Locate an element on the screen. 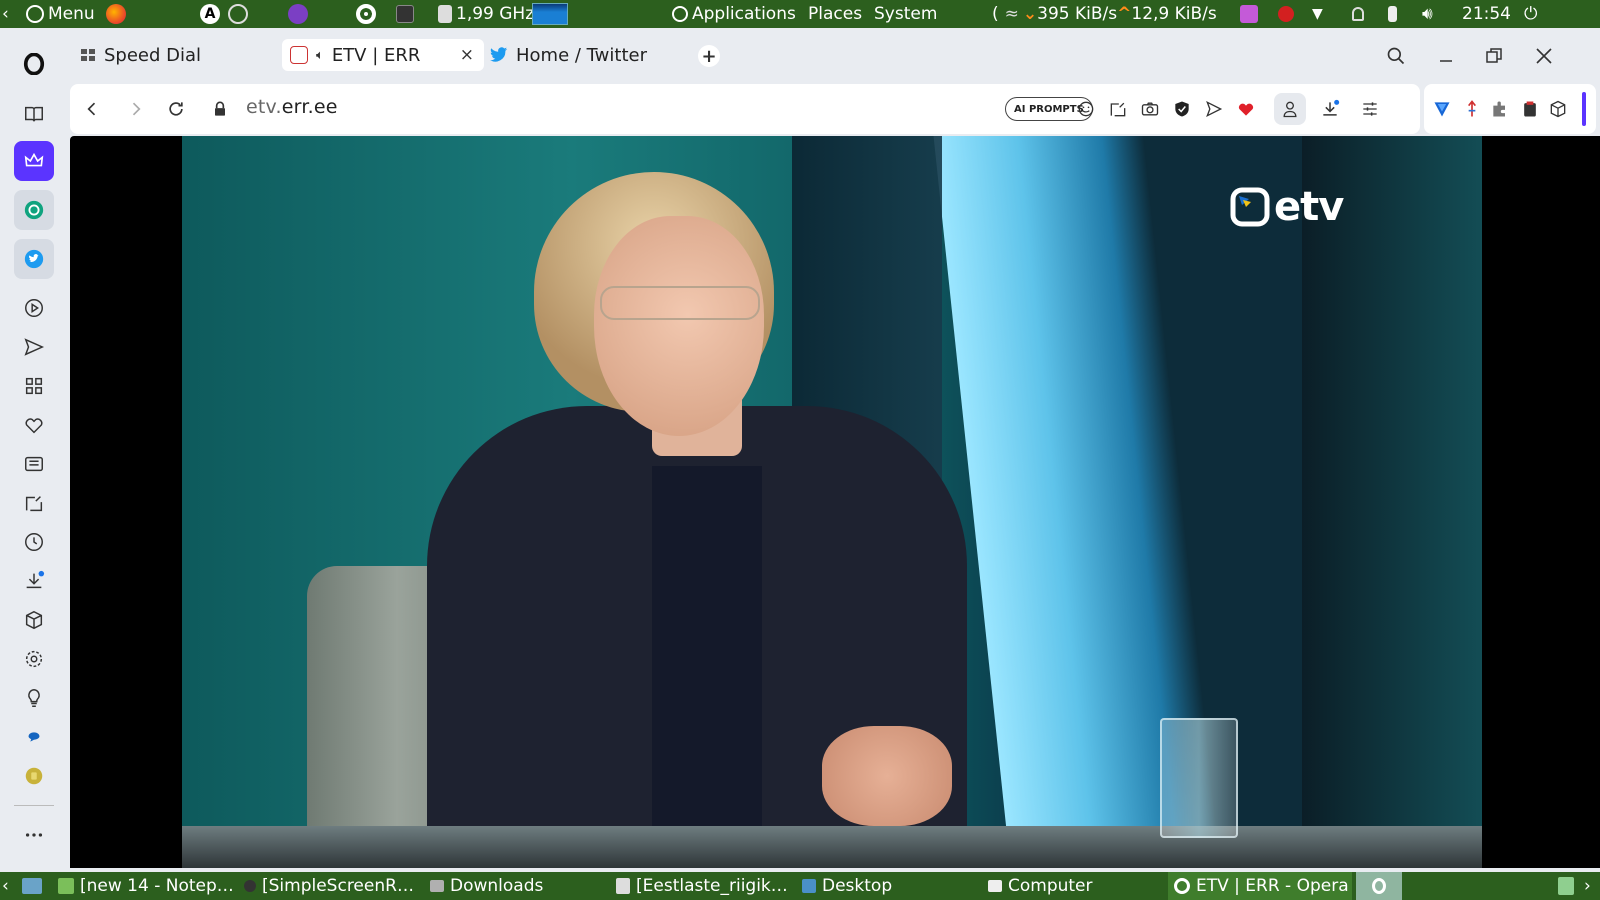  tray-network: ▼ is located at coordinates (1317, 14).